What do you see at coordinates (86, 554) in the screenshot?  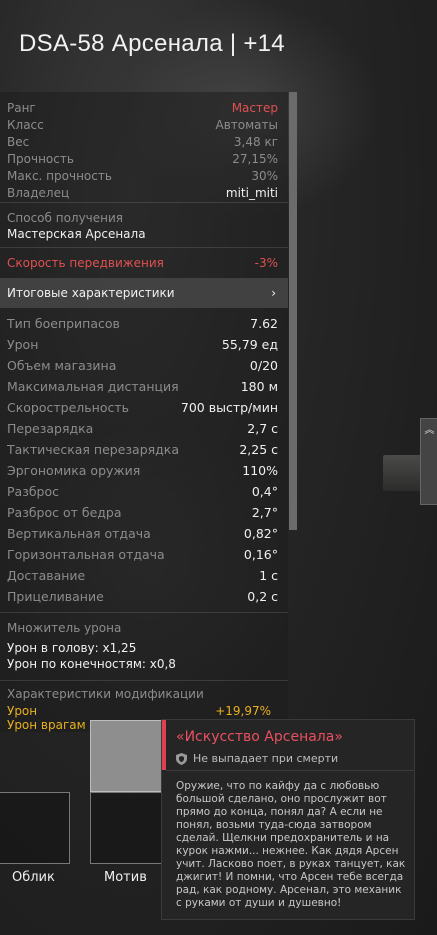 I see `stat-label: Горизонтальная отдача` at bounding box center [86, 554].